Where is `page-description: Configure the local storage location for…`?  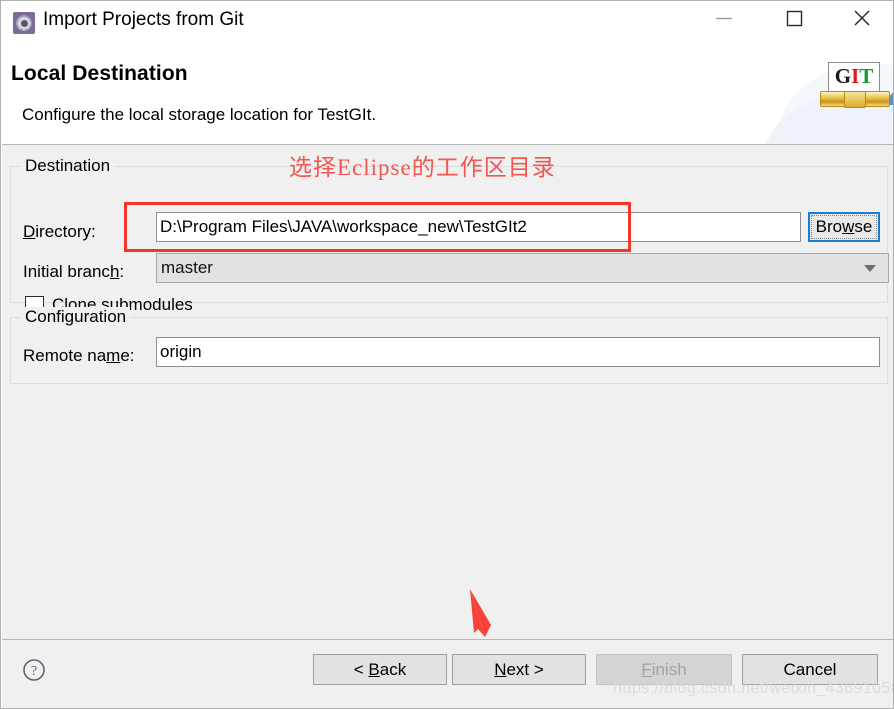
page-description: Configure the local storage location for… is located at coordinates (199, 114).